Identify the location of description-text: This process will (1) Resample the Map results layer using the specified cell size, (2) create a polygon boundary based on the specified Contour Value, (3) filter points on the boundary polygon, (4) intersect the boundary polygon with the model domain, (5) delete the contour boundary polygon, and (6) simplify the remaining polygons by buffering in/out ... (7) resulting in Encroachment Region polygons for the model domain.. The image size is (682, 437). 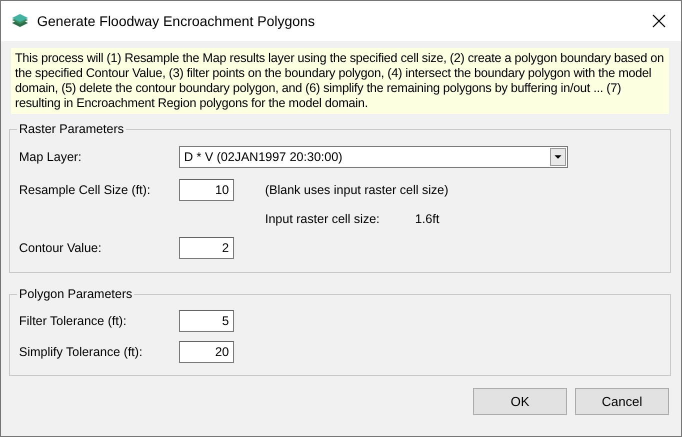
(340, 81).